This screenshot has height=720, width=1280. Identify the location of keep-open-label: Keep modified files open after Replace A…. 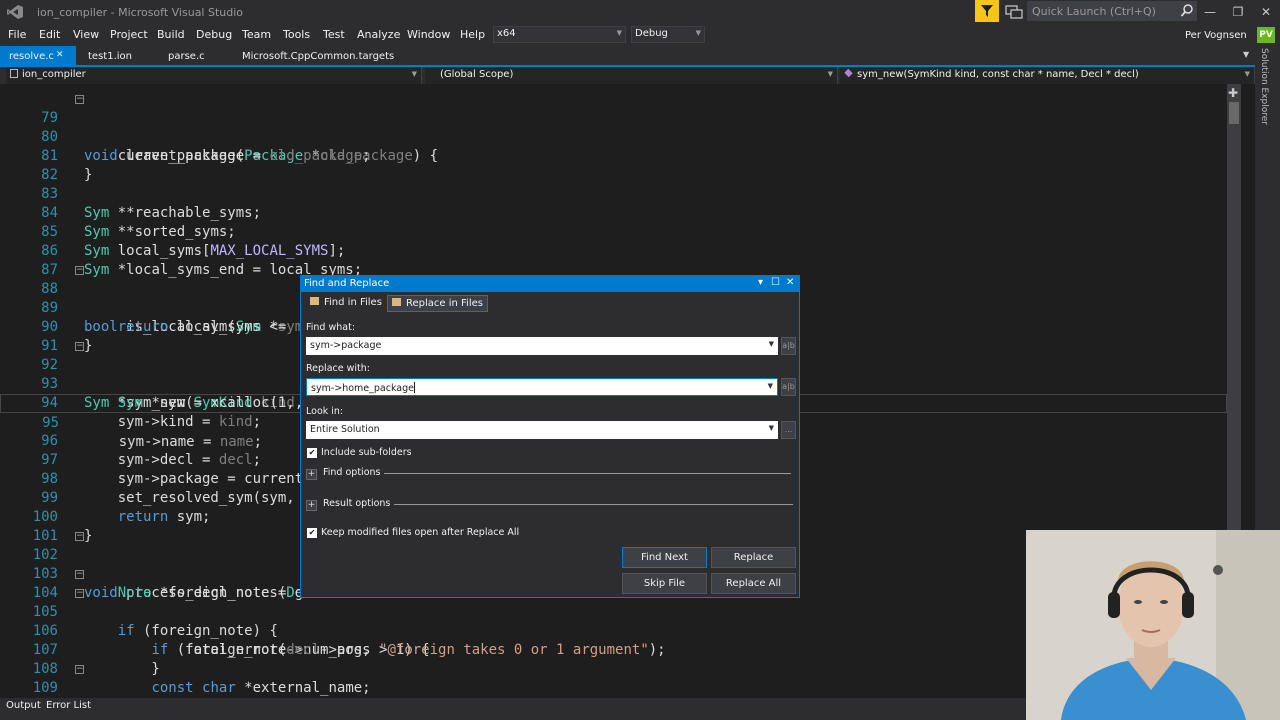
(420, 532).